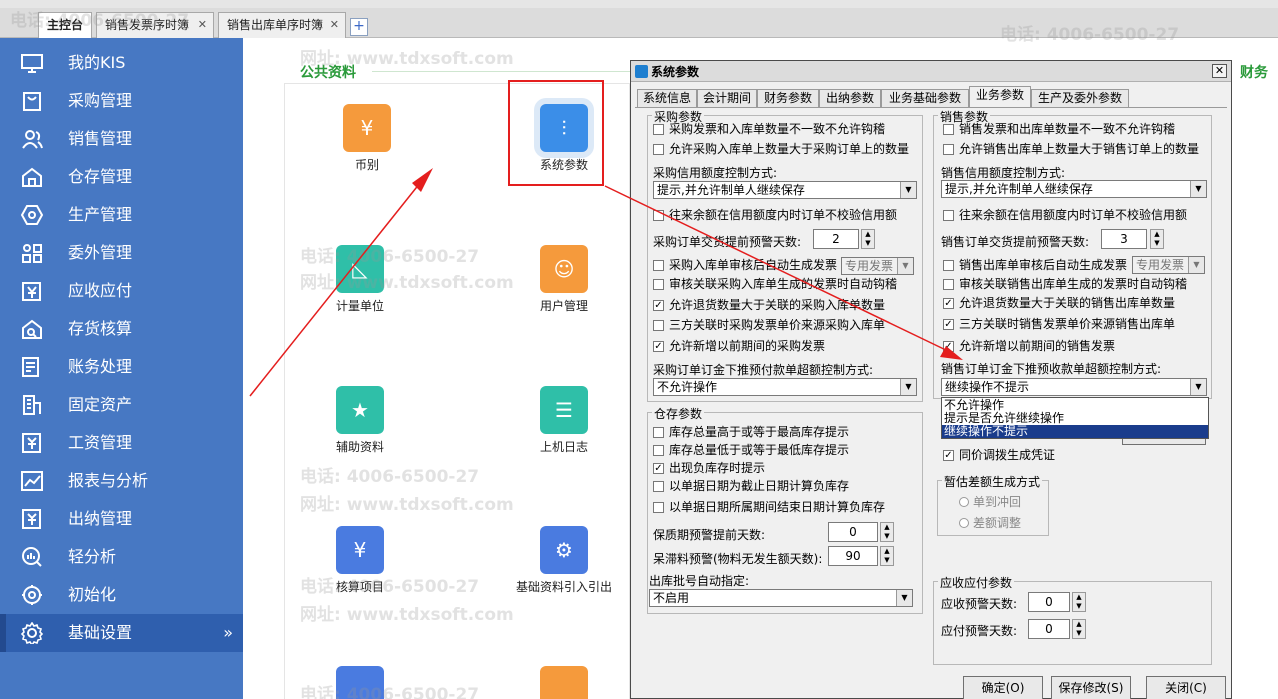 This screenshot has height=699, width=1278. What do you see at coordinates (1075, 431) in the screenshot?
I see `dropdown-option: 继续操作不提示` at bounding box center [1075, 431].